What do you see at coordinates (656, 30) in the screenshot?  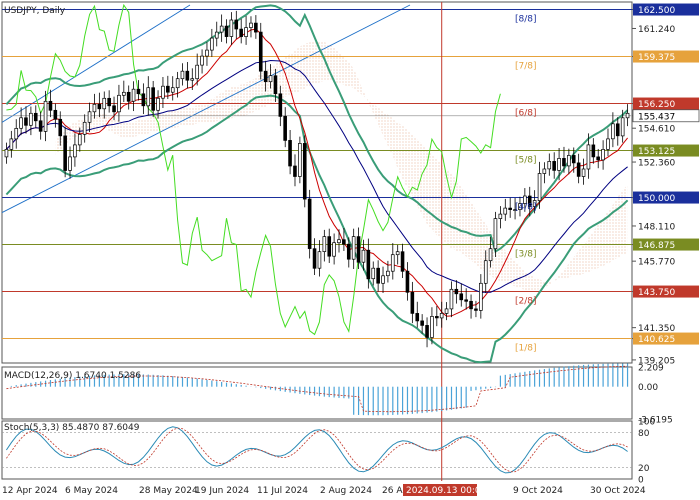 I see `price-tick-label: 161.240` at bounding box center [656, 30].